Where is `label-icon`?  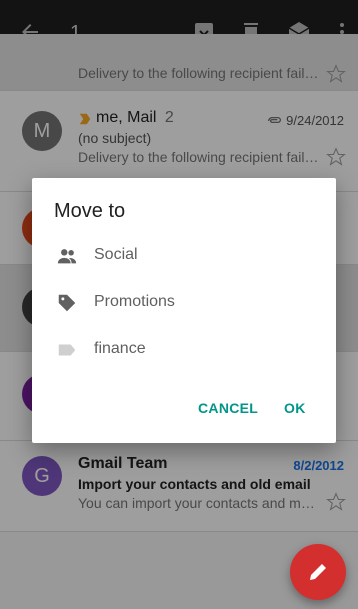
label-icon is located at coordinates (67, 350).